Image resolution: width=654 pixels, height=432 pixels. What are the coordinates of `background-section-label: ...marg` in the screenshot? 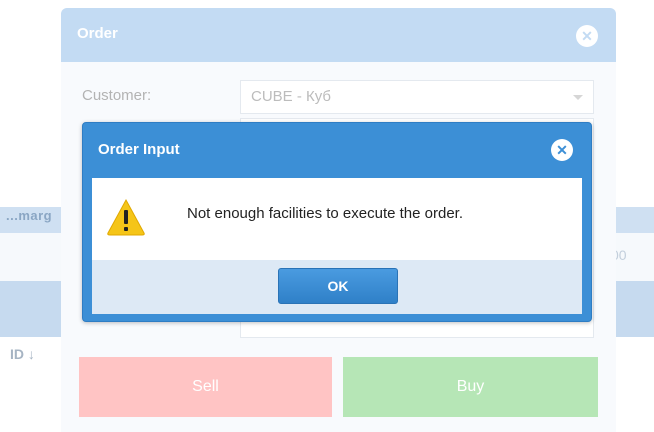 It's located at (29, 215).